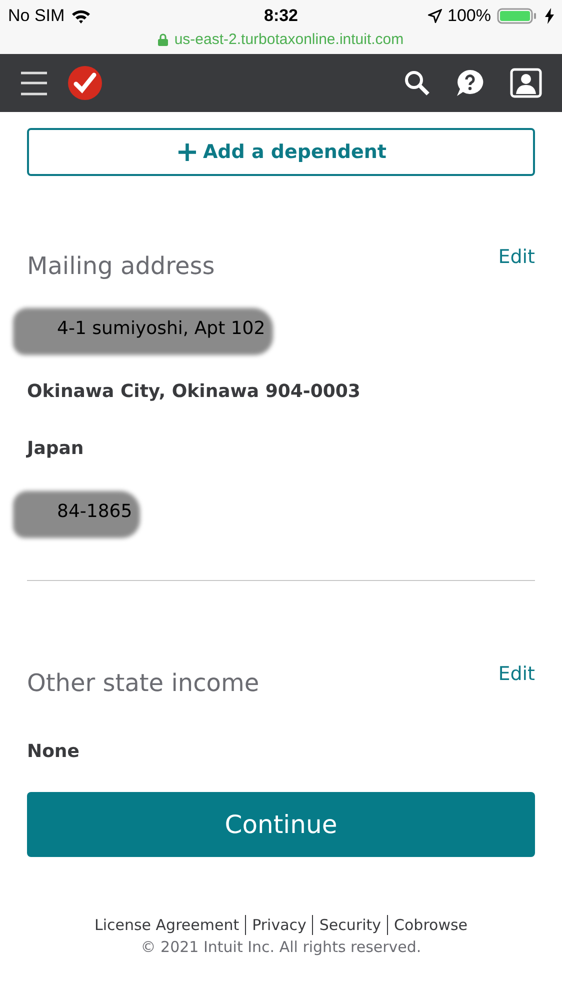 The image size is (562, 999). What do you see at coordinates (85, 83) in the screenshot?
I see `checkmark-logo-icon` at bounding box center [85, 83].